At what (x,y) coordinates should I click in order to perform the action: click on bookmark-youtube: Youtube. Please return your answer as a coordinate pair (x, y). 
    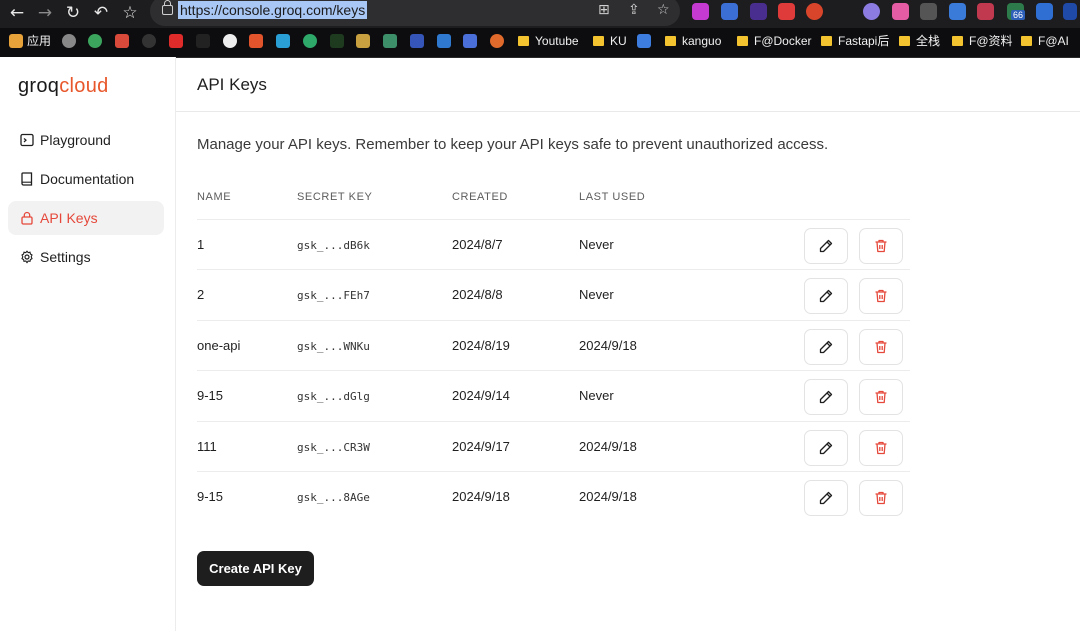
    Looking at the image, I should click on (548, 41).